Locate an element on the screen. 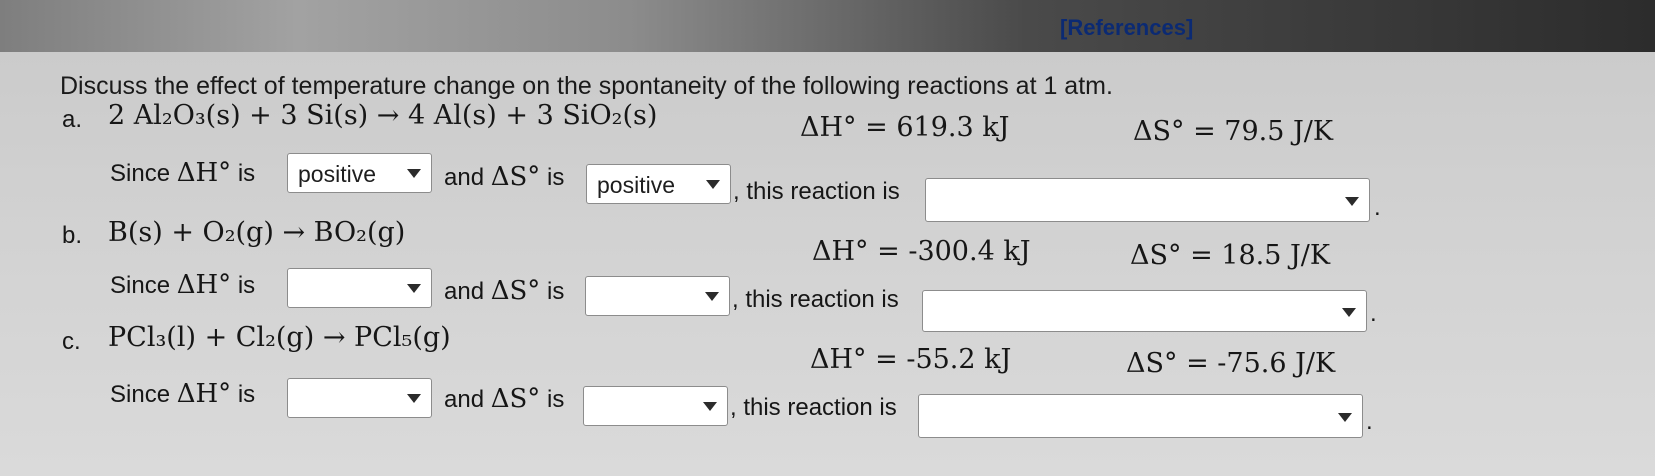  reaction-b-conclusion-label: , this reaction is is located at coordinates (815, 299).